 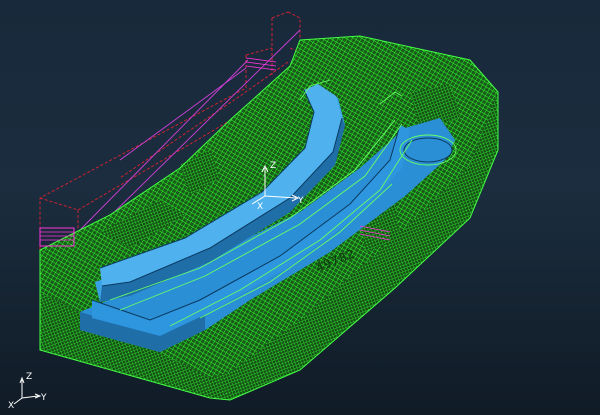 I want to click on view-y-label: Y, so click(x=43, y=398).